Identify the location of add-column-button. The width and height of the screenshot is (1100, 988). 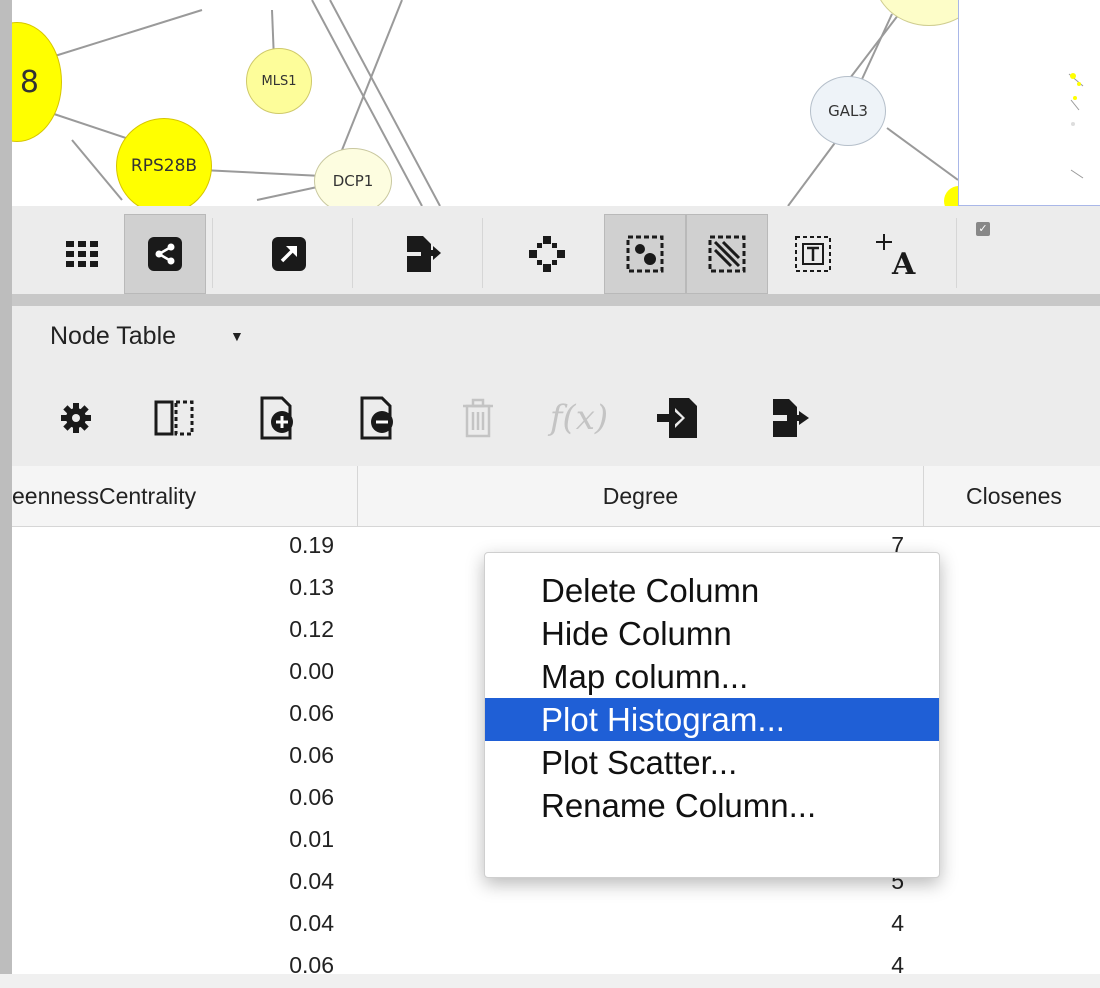
(278, 418).